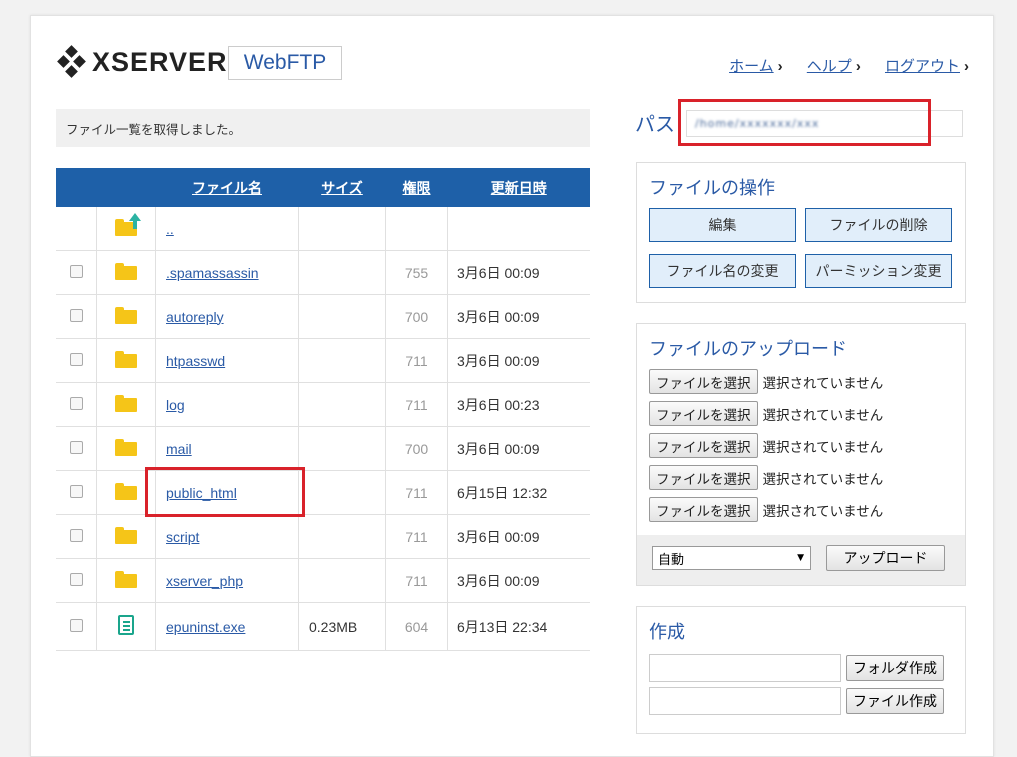  What do you see at coordinates (179, 449) in the screenshot?
I see `file-name-link: mail` at bounding box center [179, 449].